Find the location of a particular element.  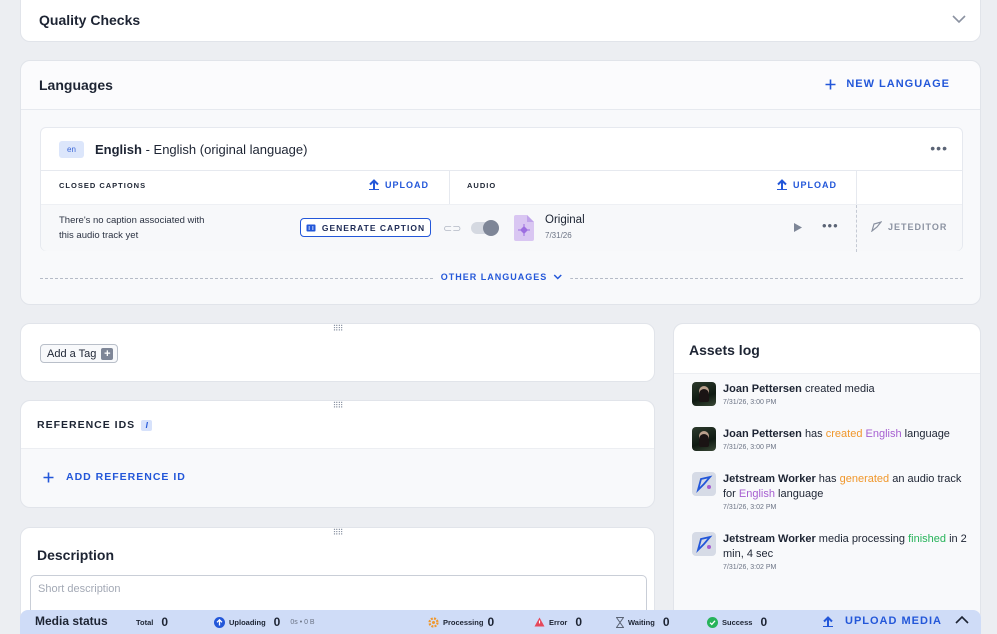

language-name: English - English (original language) is located at coordinates (201, 149).